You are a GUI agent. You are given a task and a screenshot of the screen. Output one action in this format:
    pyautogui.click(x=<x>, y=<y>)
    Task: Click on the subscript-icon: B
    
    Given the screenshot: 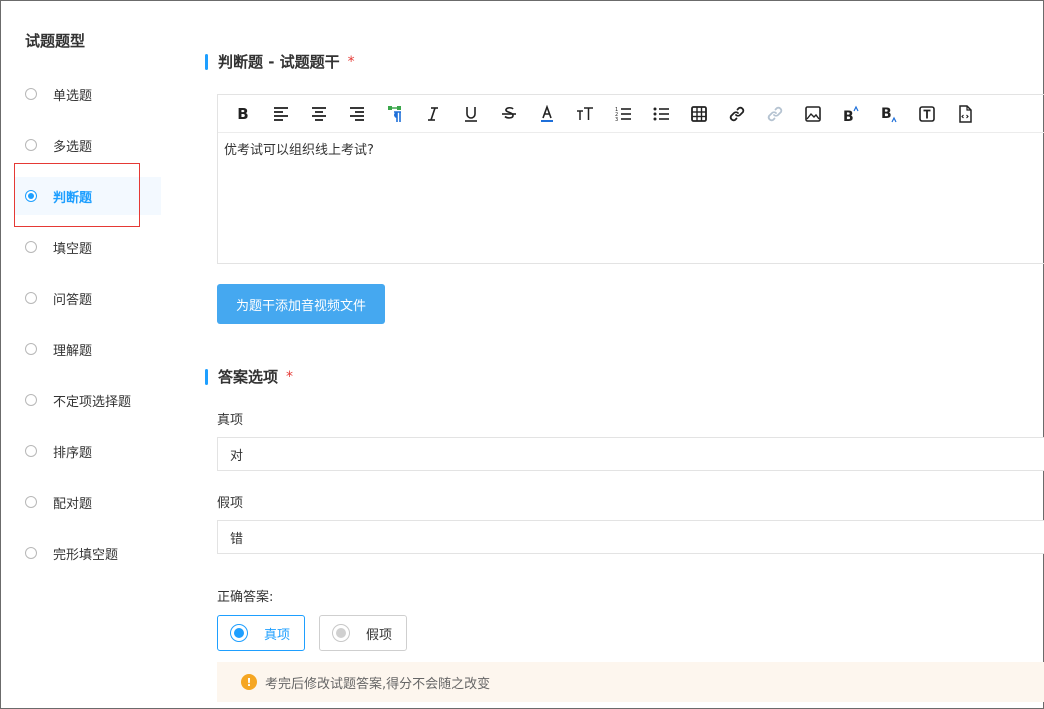 What is the action you would take?
    pyautogui.click(x=889, y=114)
    